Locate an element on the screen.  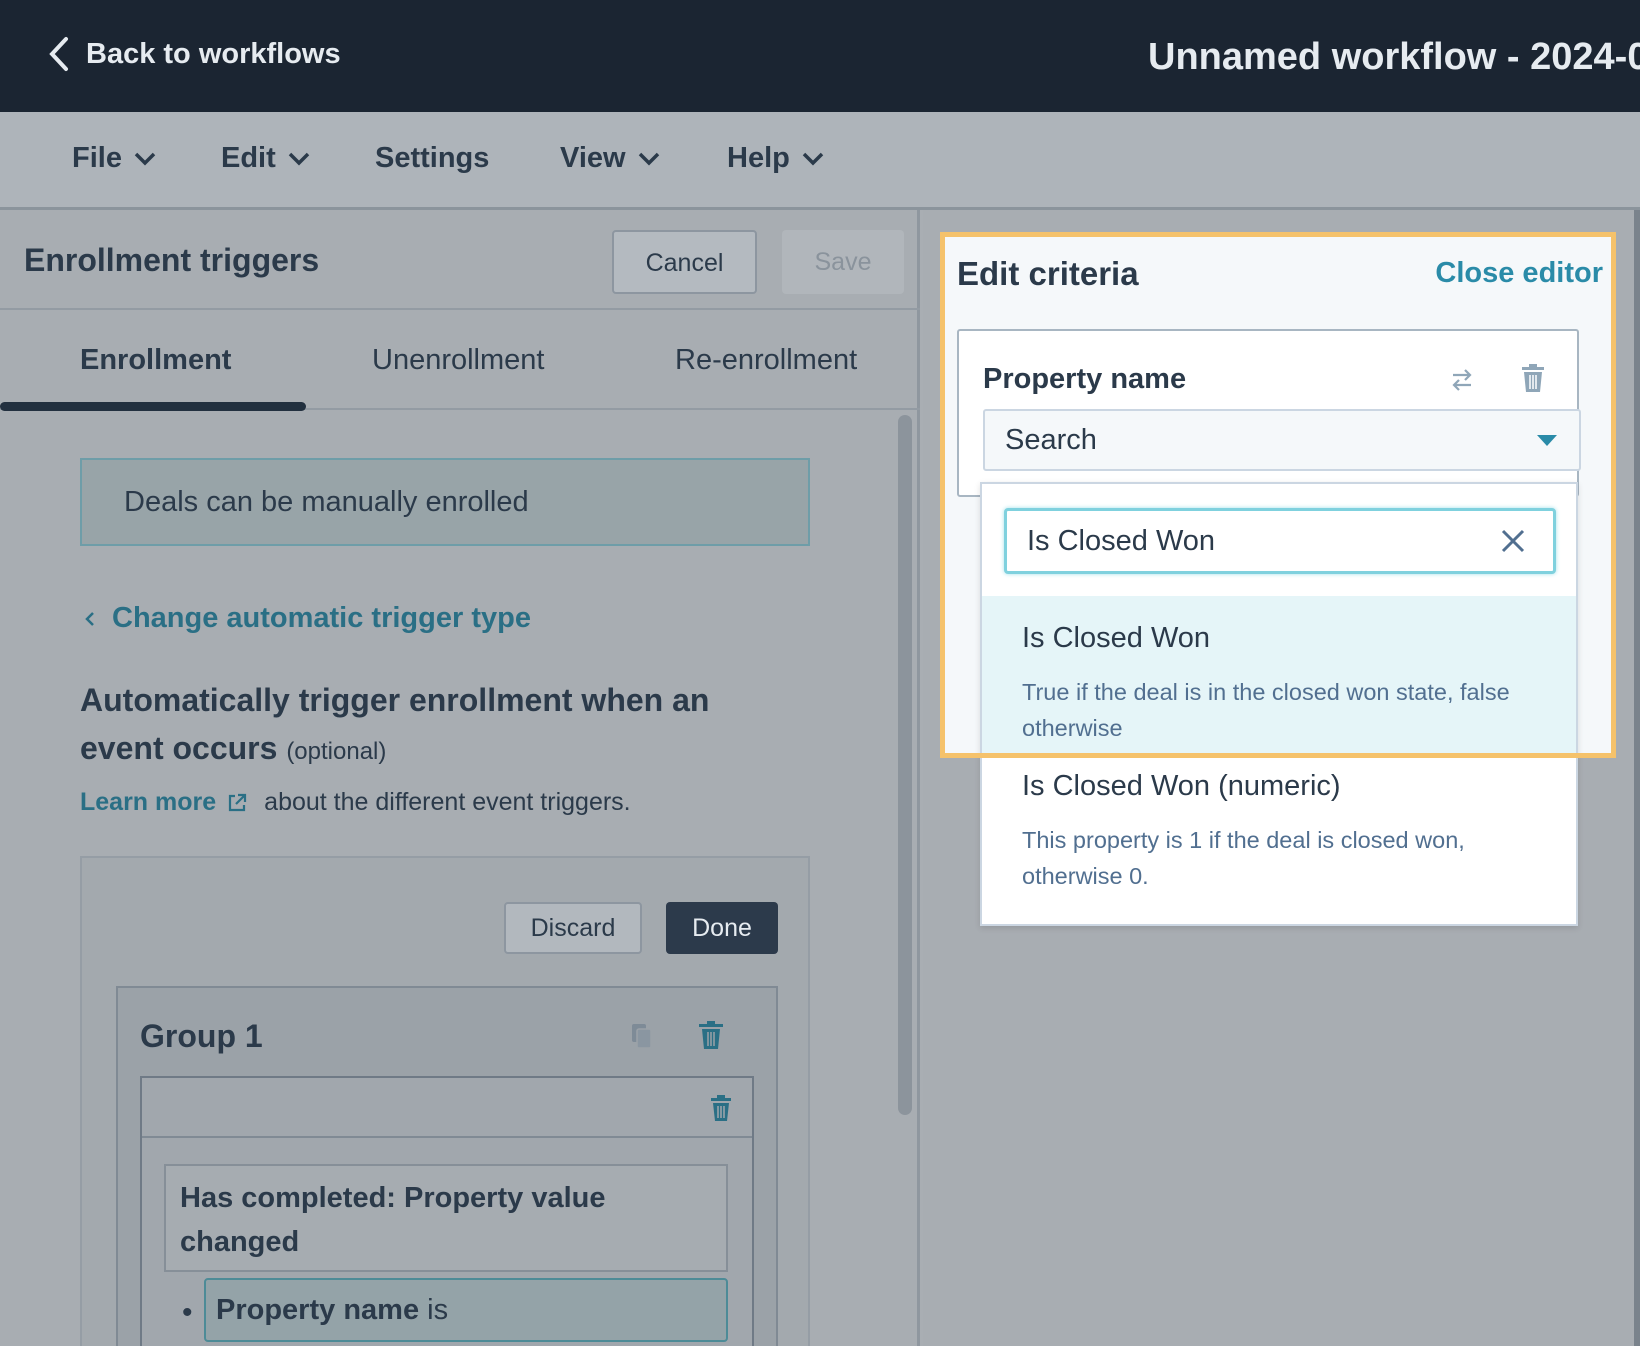
manual-enroll-banner: Deals can be manually enrolled is located at coordinates (445, 502).